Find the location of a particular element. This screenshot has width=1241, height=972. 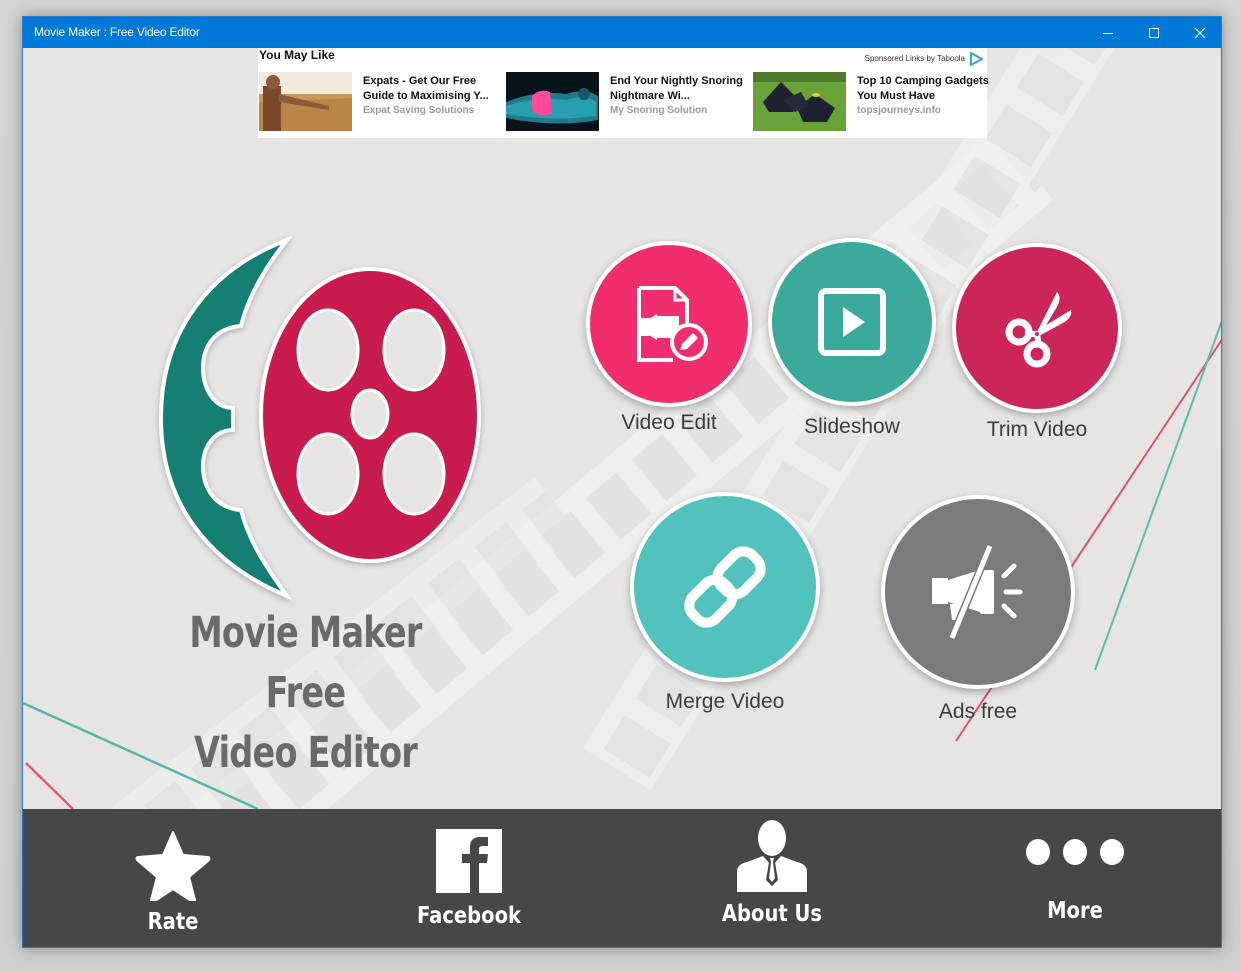

link-icon is located at coordinates (725, 587).